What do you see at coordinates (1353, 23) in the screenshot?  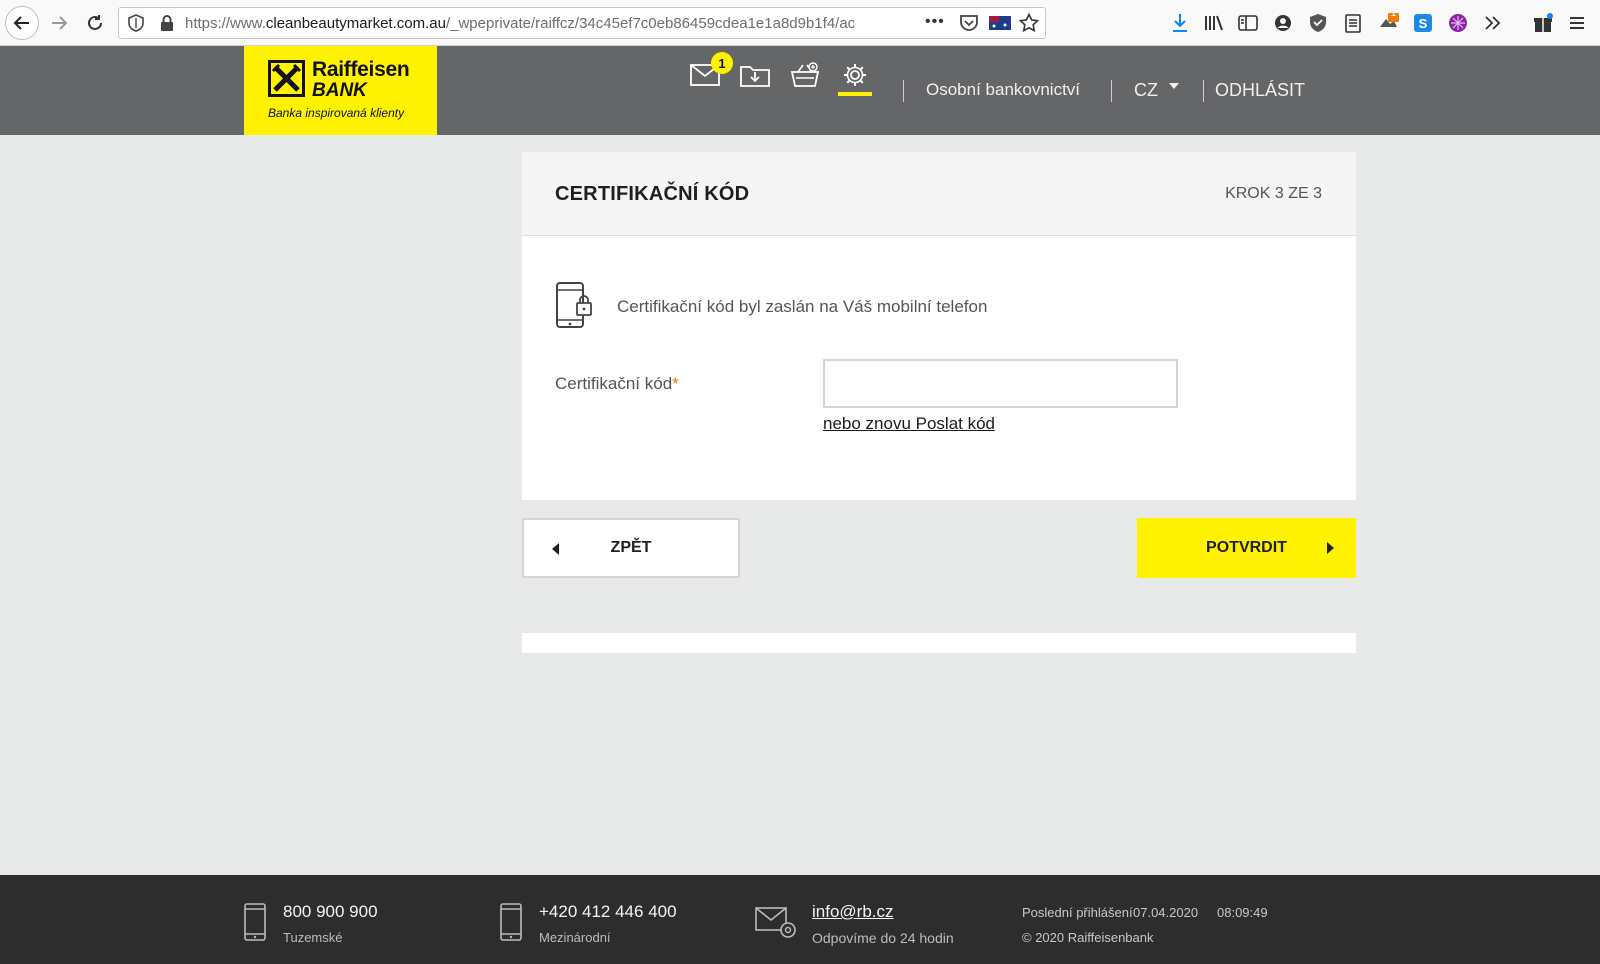 I see `notes-icon` at bounding box center [1353, 23].